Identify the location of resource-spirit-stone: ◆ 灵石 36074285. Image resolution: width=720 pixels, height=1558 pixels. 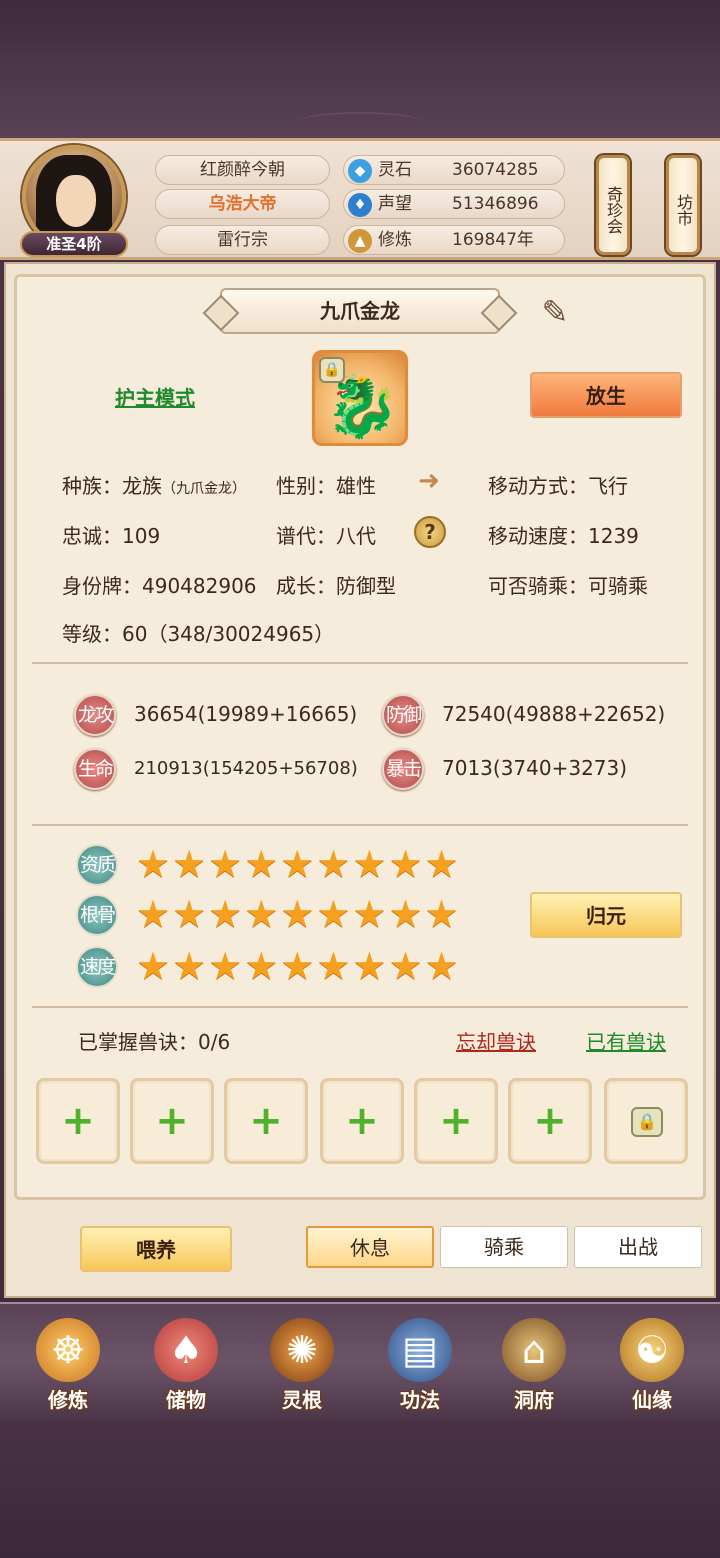
(454, 170).